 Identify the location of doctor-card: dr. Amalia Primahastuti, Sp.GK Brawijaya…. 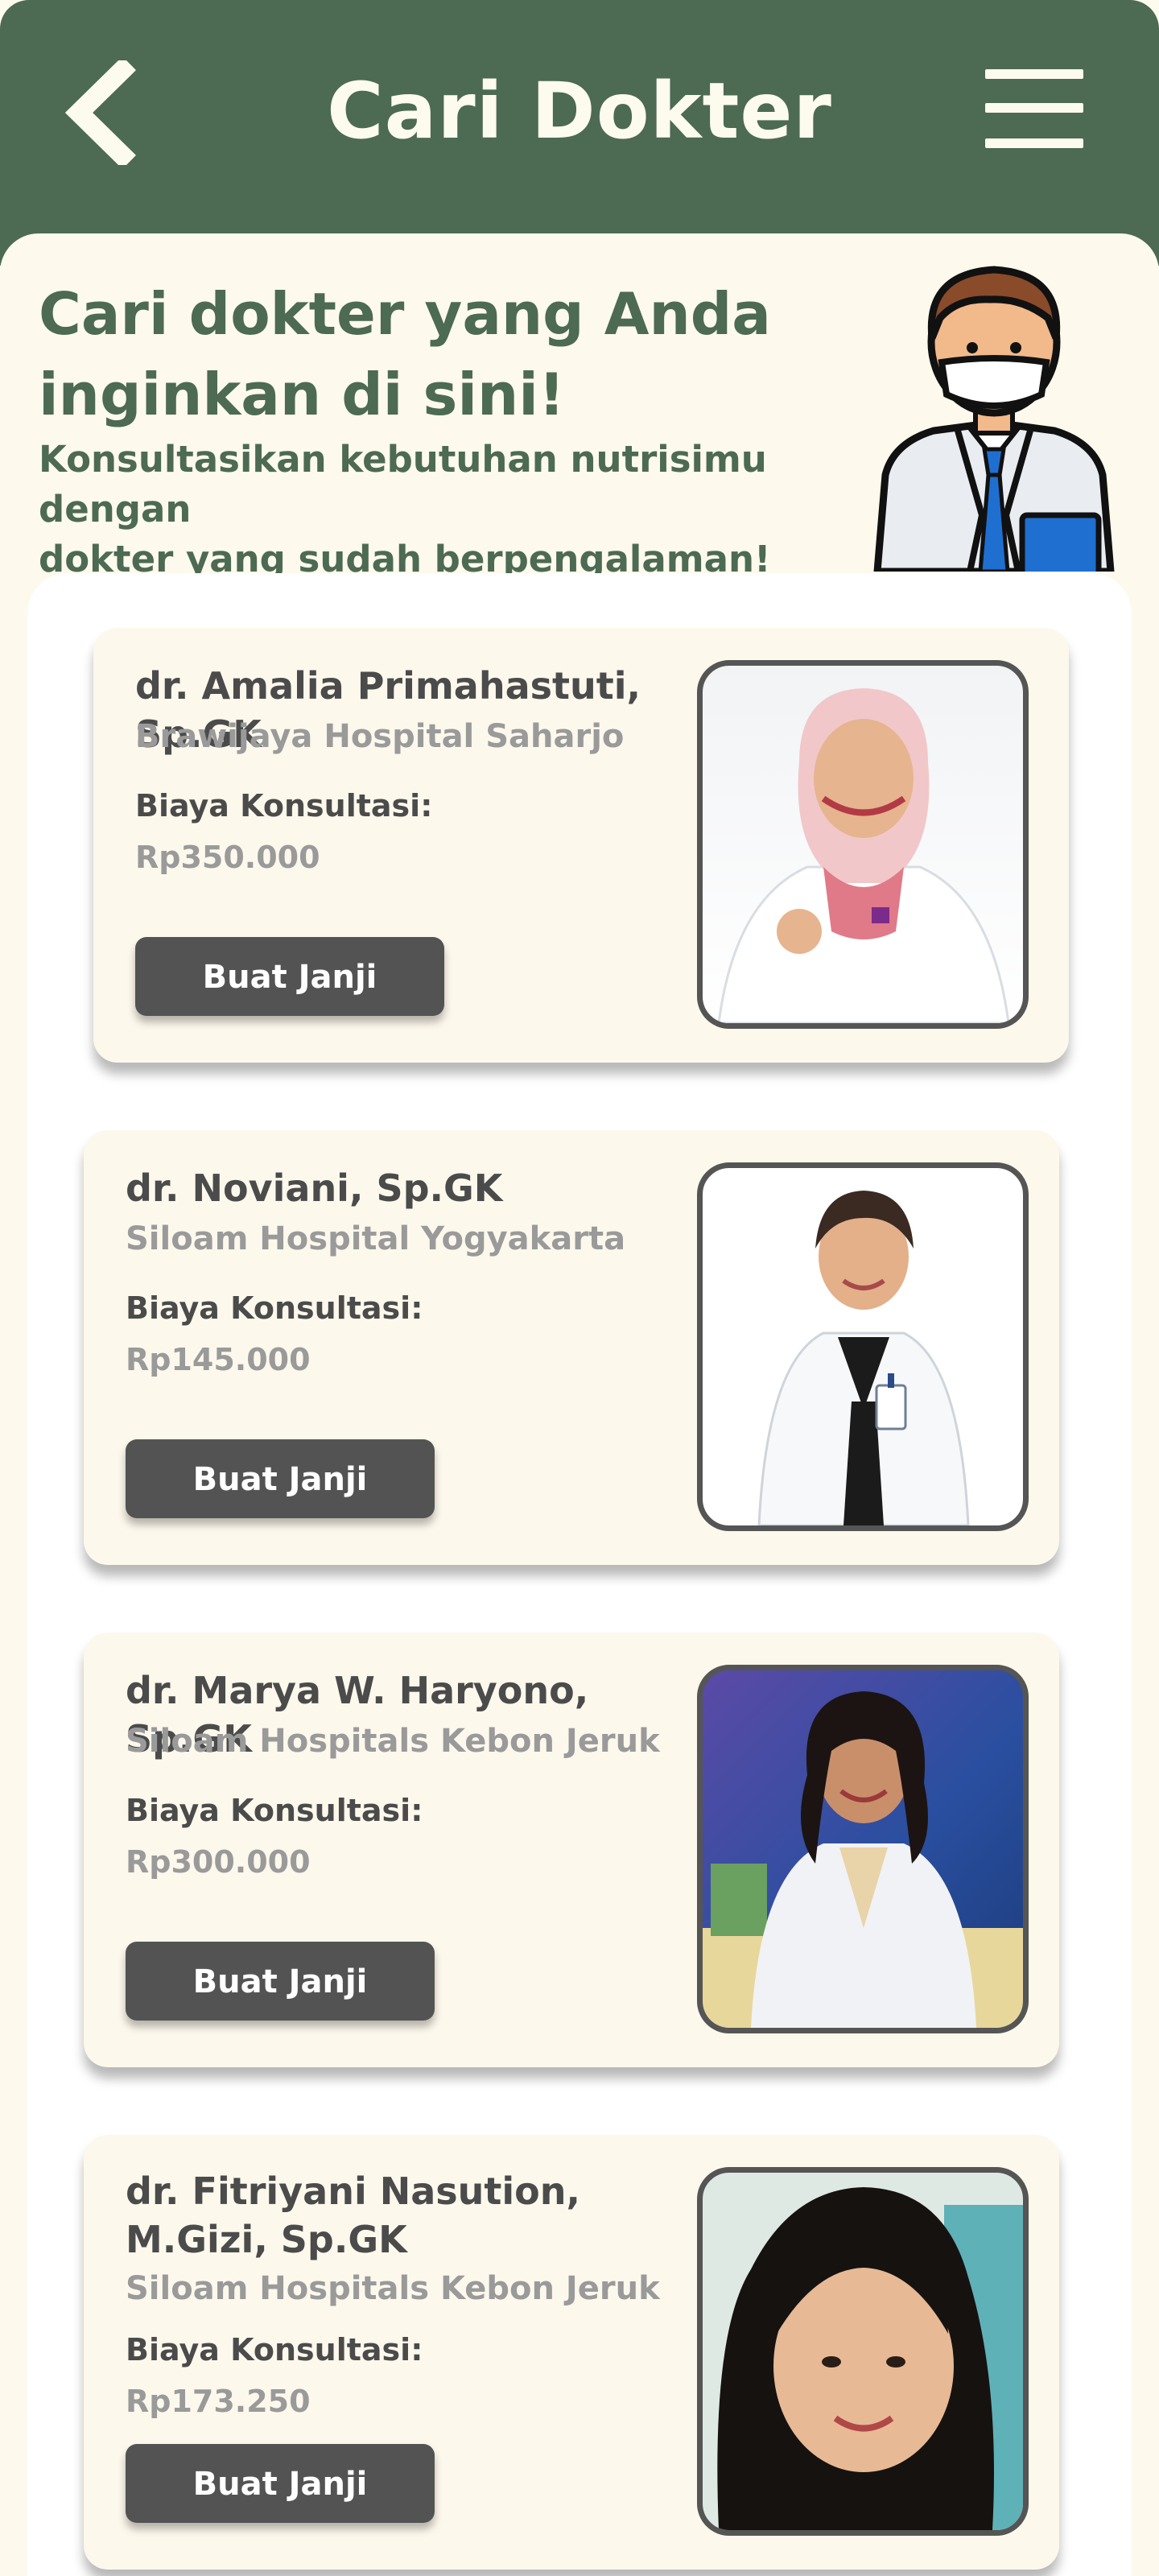
(581, 845).